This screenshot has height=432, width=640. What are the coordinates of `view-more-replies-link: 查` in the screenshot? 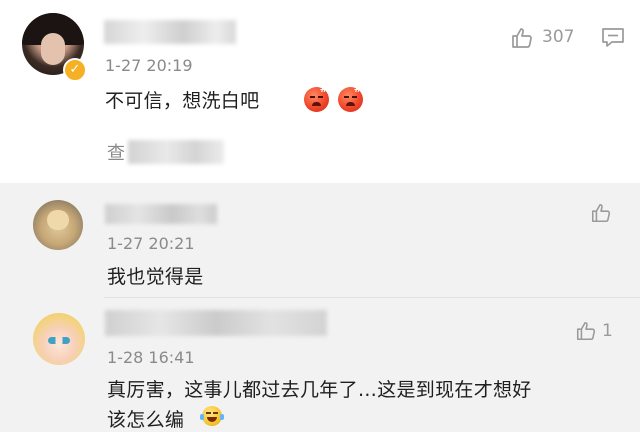 It's located at (116, 152).